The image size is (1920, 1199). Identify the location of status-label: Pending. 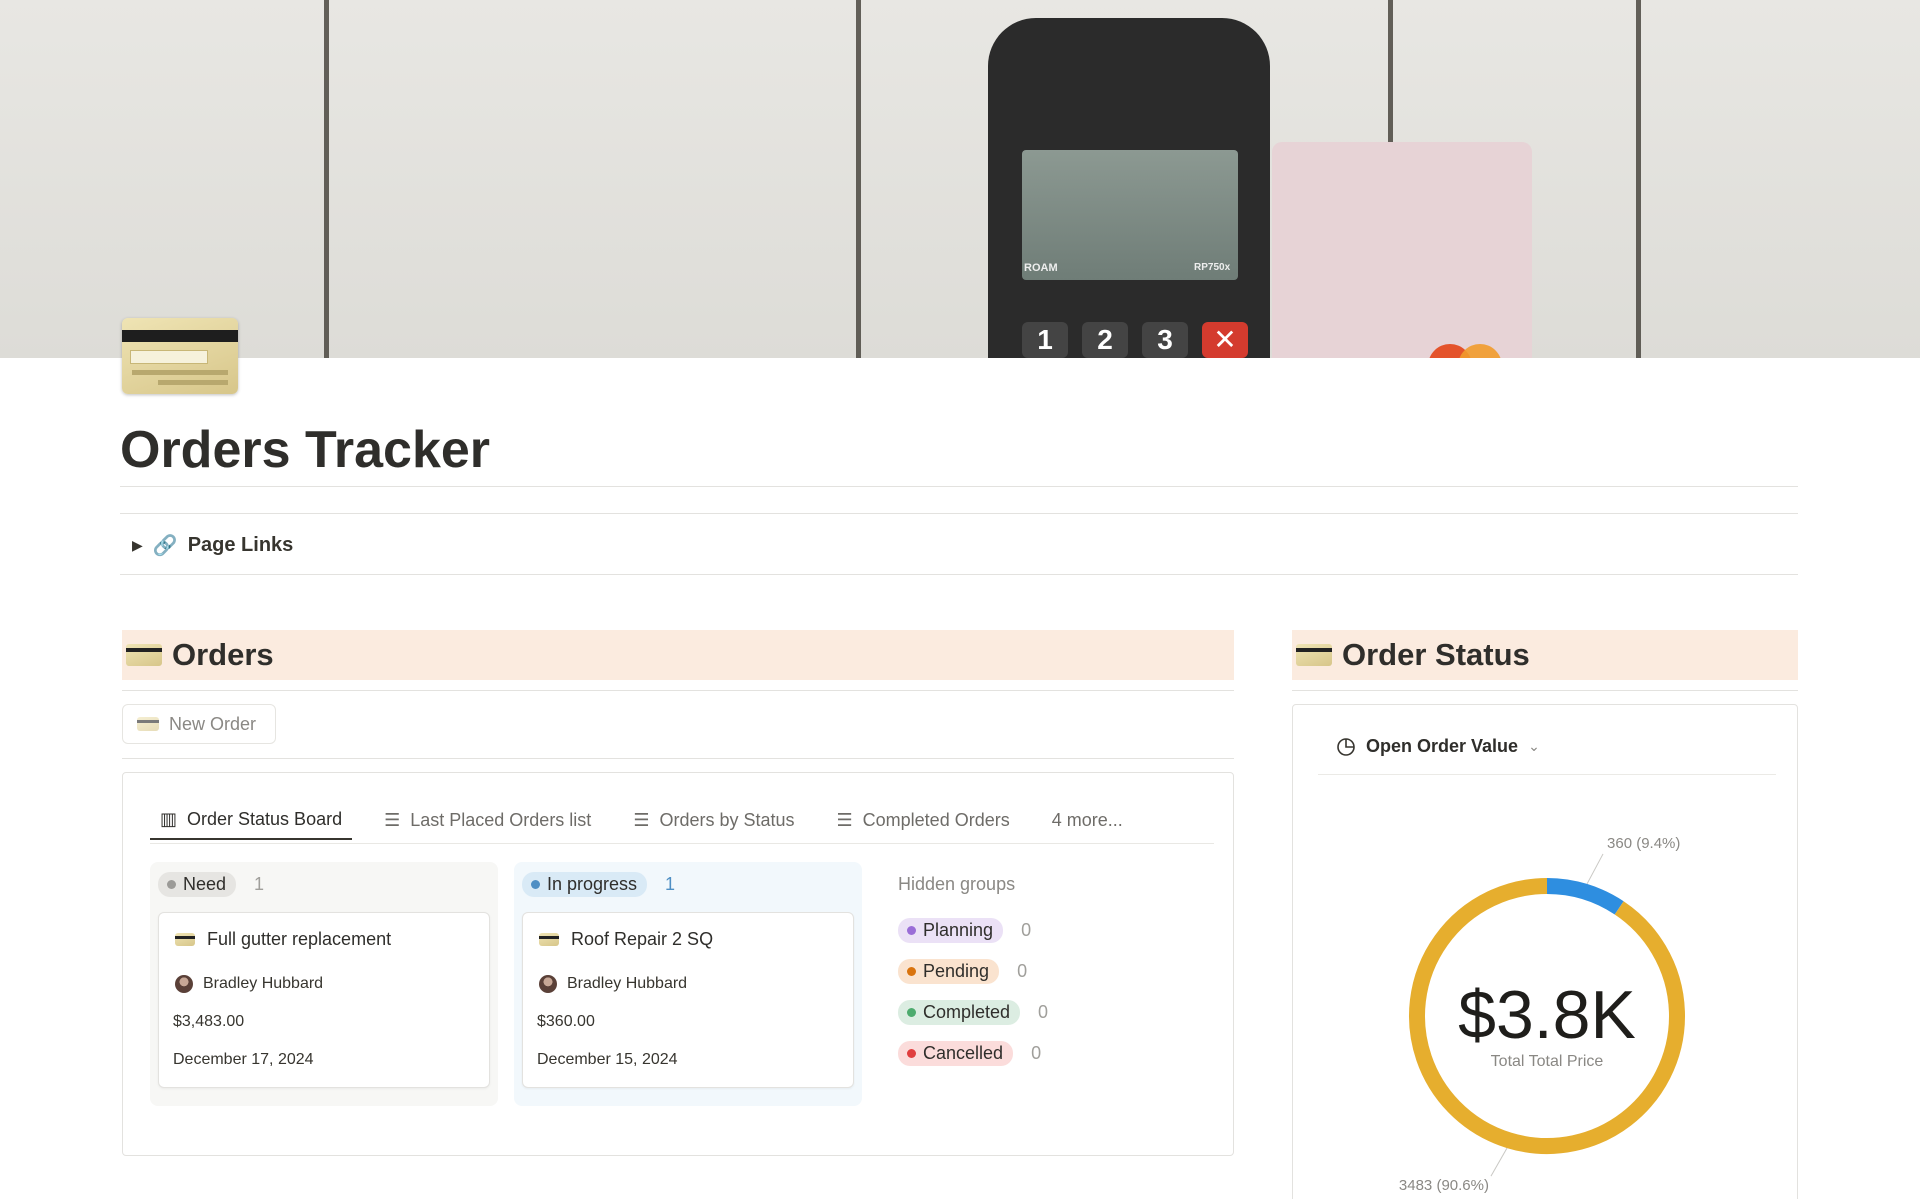
(956, 971).